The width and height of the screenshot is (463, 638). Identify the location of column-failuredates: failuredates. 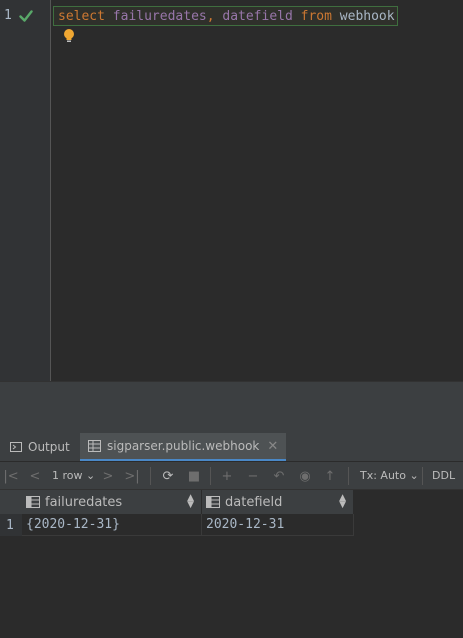
(159, 16).